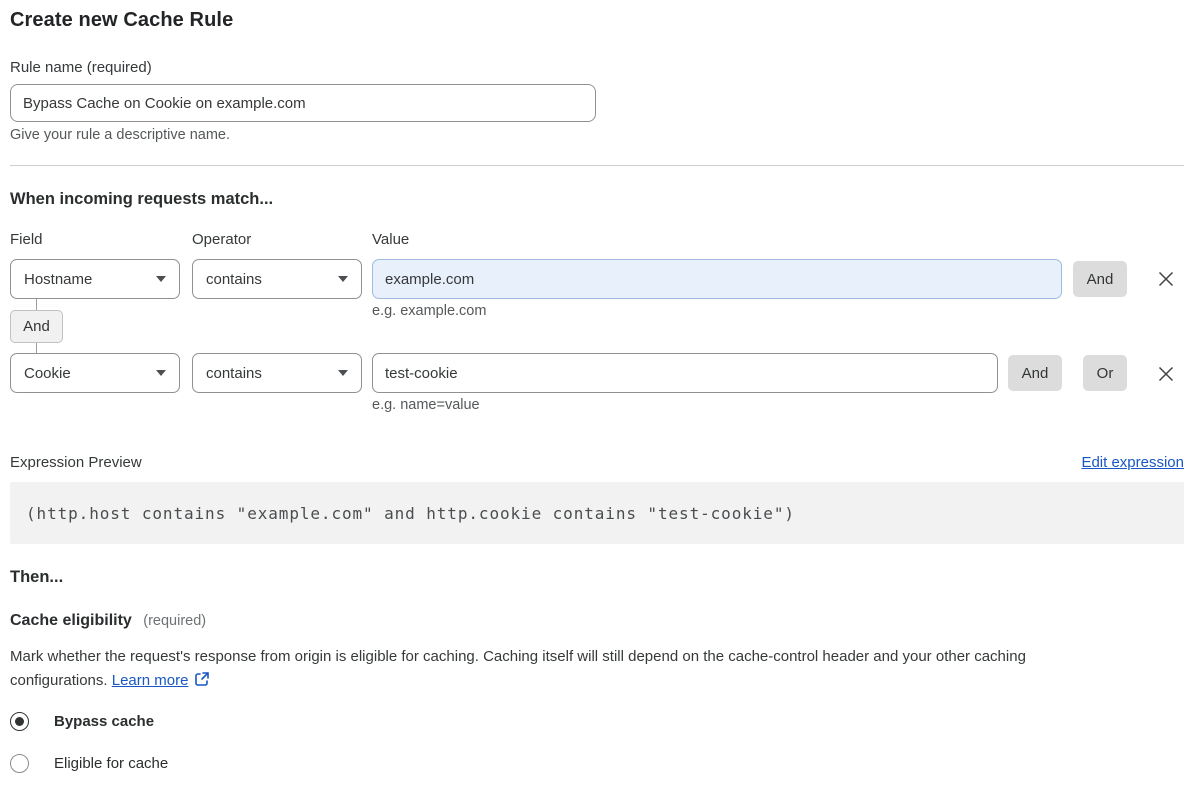 Image resolution: width=1200 pixels, height=793 pixels. What do you see at coordinates (175, 621) in the screenshot?
I see `required-note: (required)` at bounding box center [175, 621].